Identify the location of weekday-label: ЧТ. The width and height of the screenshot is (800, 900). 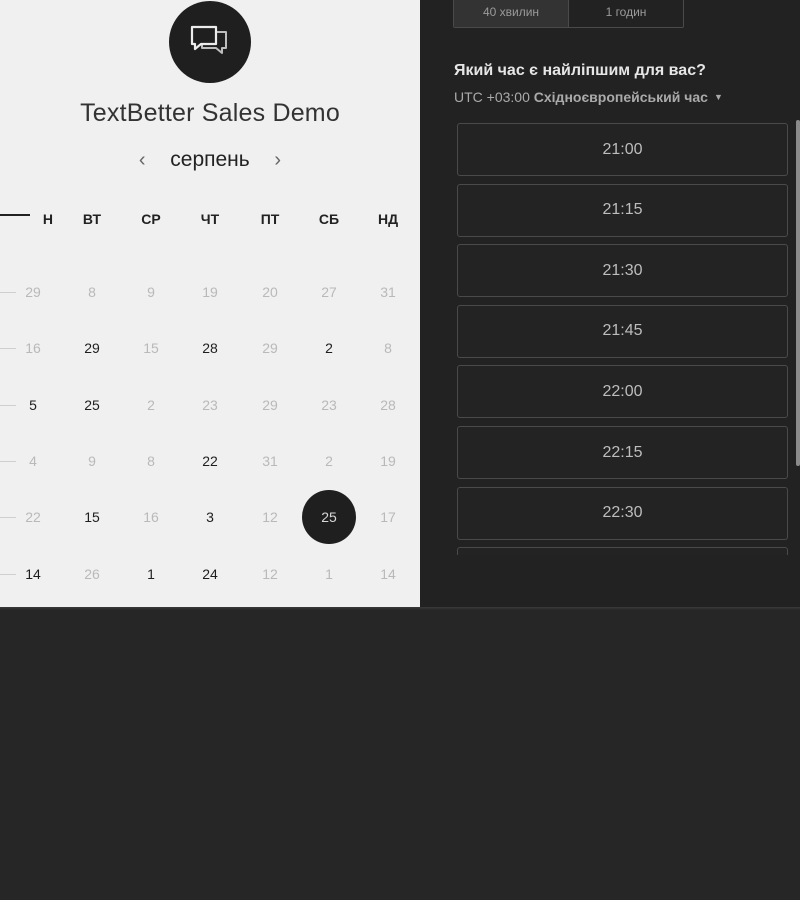
(210, 219).